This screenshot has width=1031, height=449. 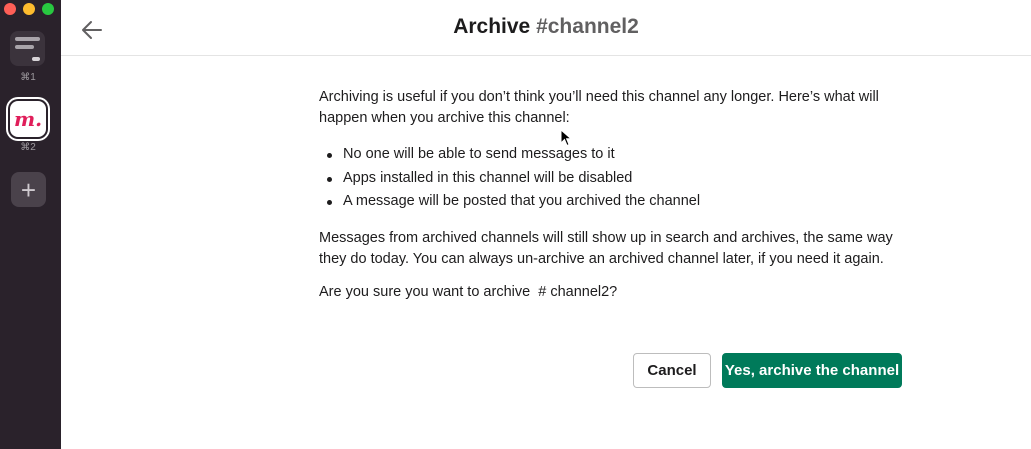 I want to click on workspace-2-logo: m., so click(x=28, y=119).